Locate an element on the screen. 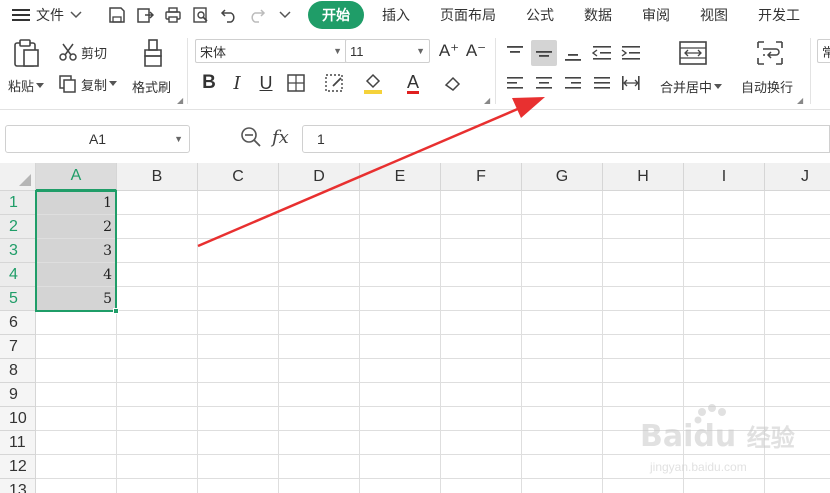 The height and width of the screenshot is (493, 830). cell-i1 is located at coordinates (724, 203).